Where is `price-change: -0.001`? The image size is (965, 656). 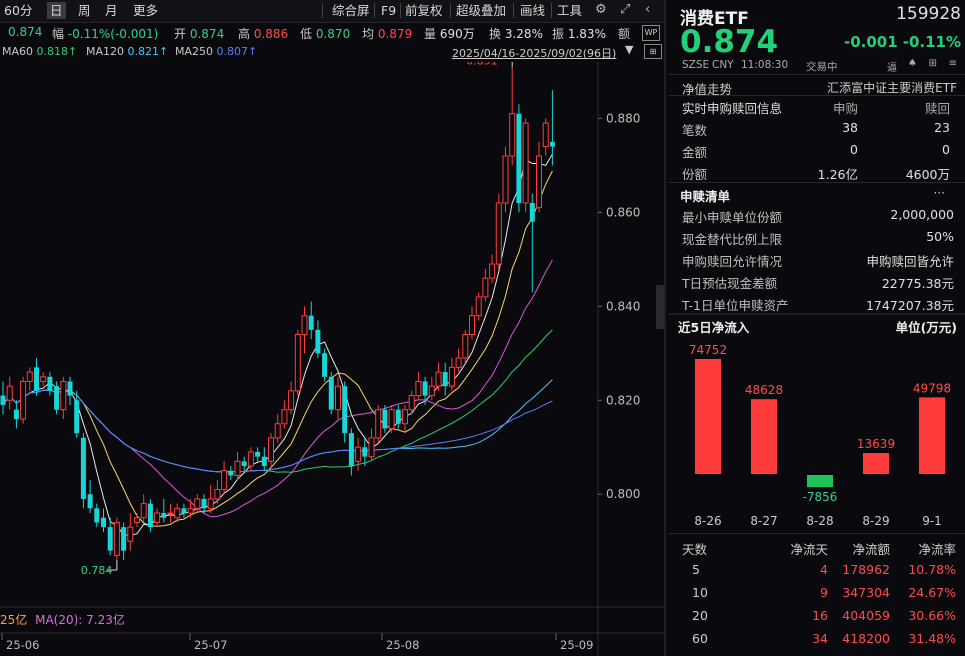
price-change: -0.001 is located at coordinates (871, 42).